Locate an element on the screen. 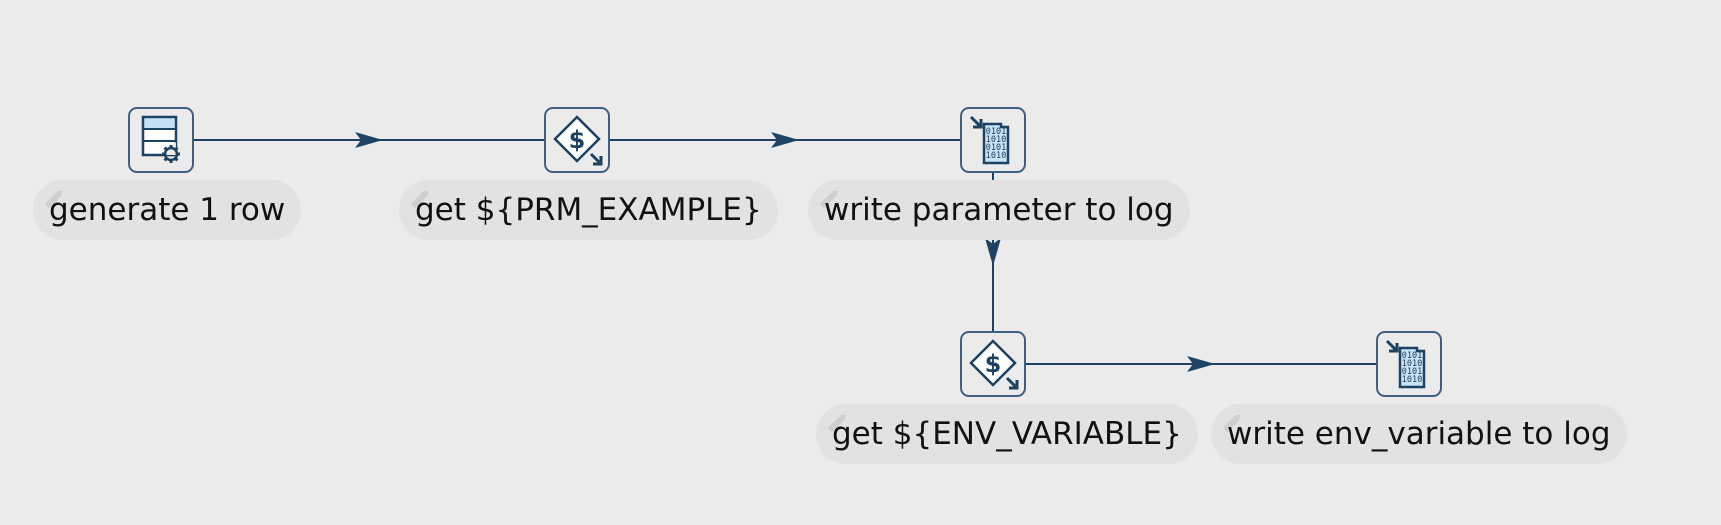  step-label-text: get ${PRM_EXAMPLE} is located at coordinates (588, 210).